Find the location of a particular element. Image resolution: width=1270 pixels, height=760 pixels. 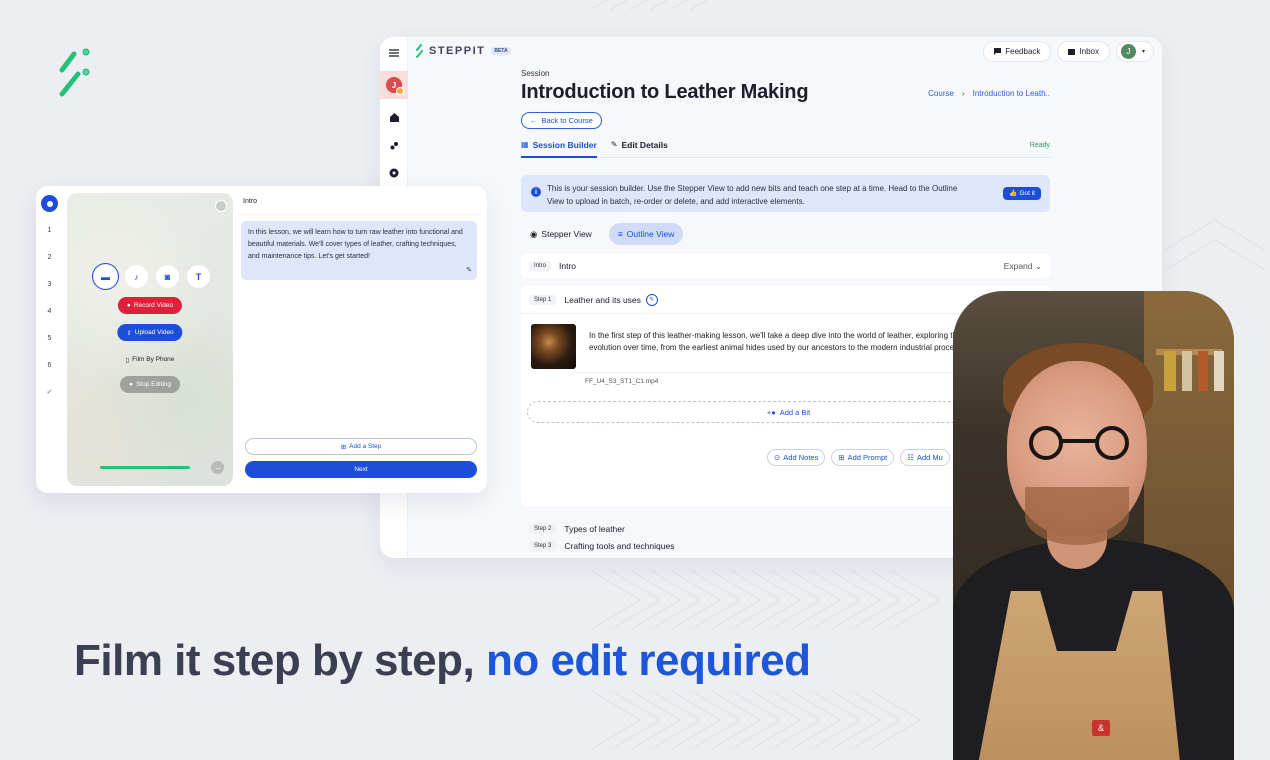

step-indicator: 3 is located at coordinates (49, 284).